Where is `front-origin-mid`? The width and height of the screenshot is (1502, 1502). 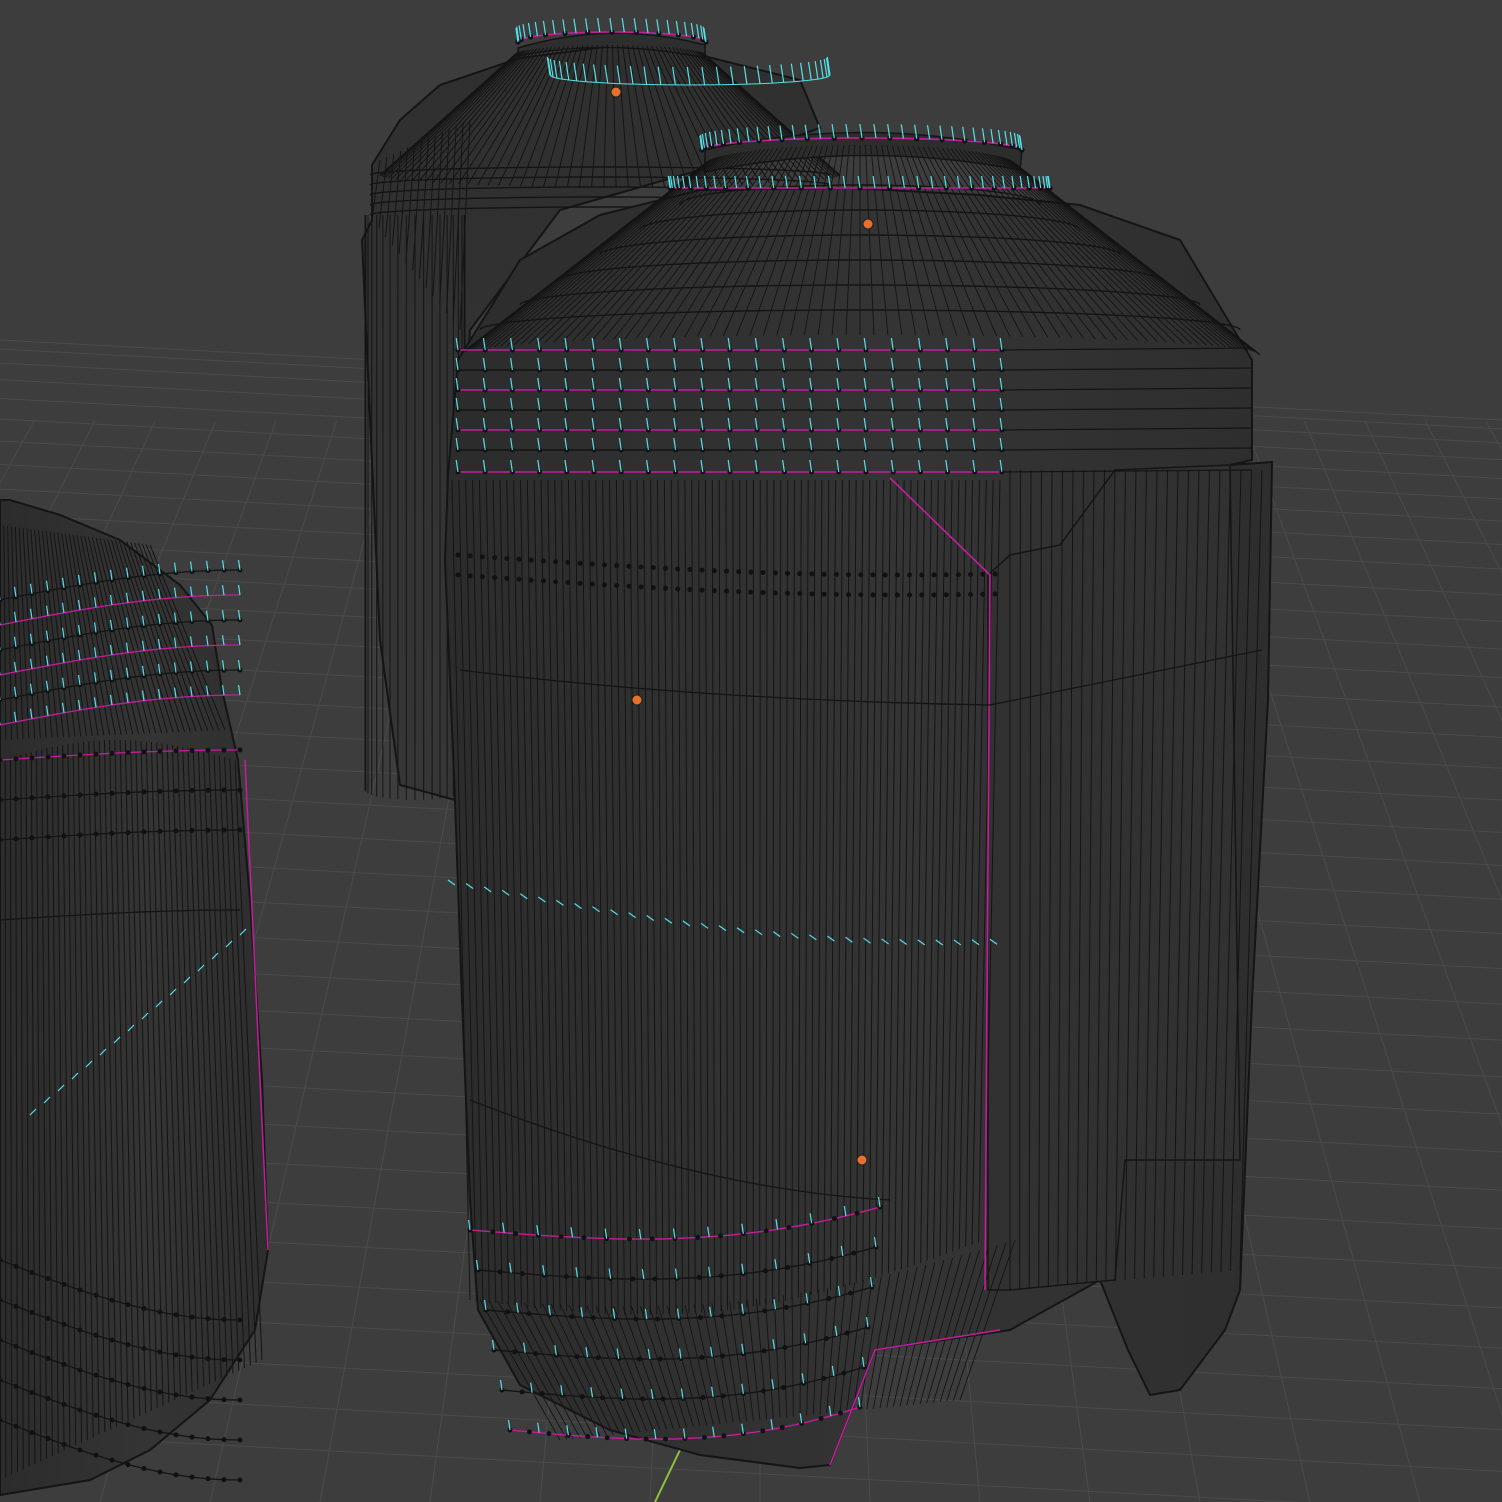 front-origin-mid is located at coordinates (637, 700).